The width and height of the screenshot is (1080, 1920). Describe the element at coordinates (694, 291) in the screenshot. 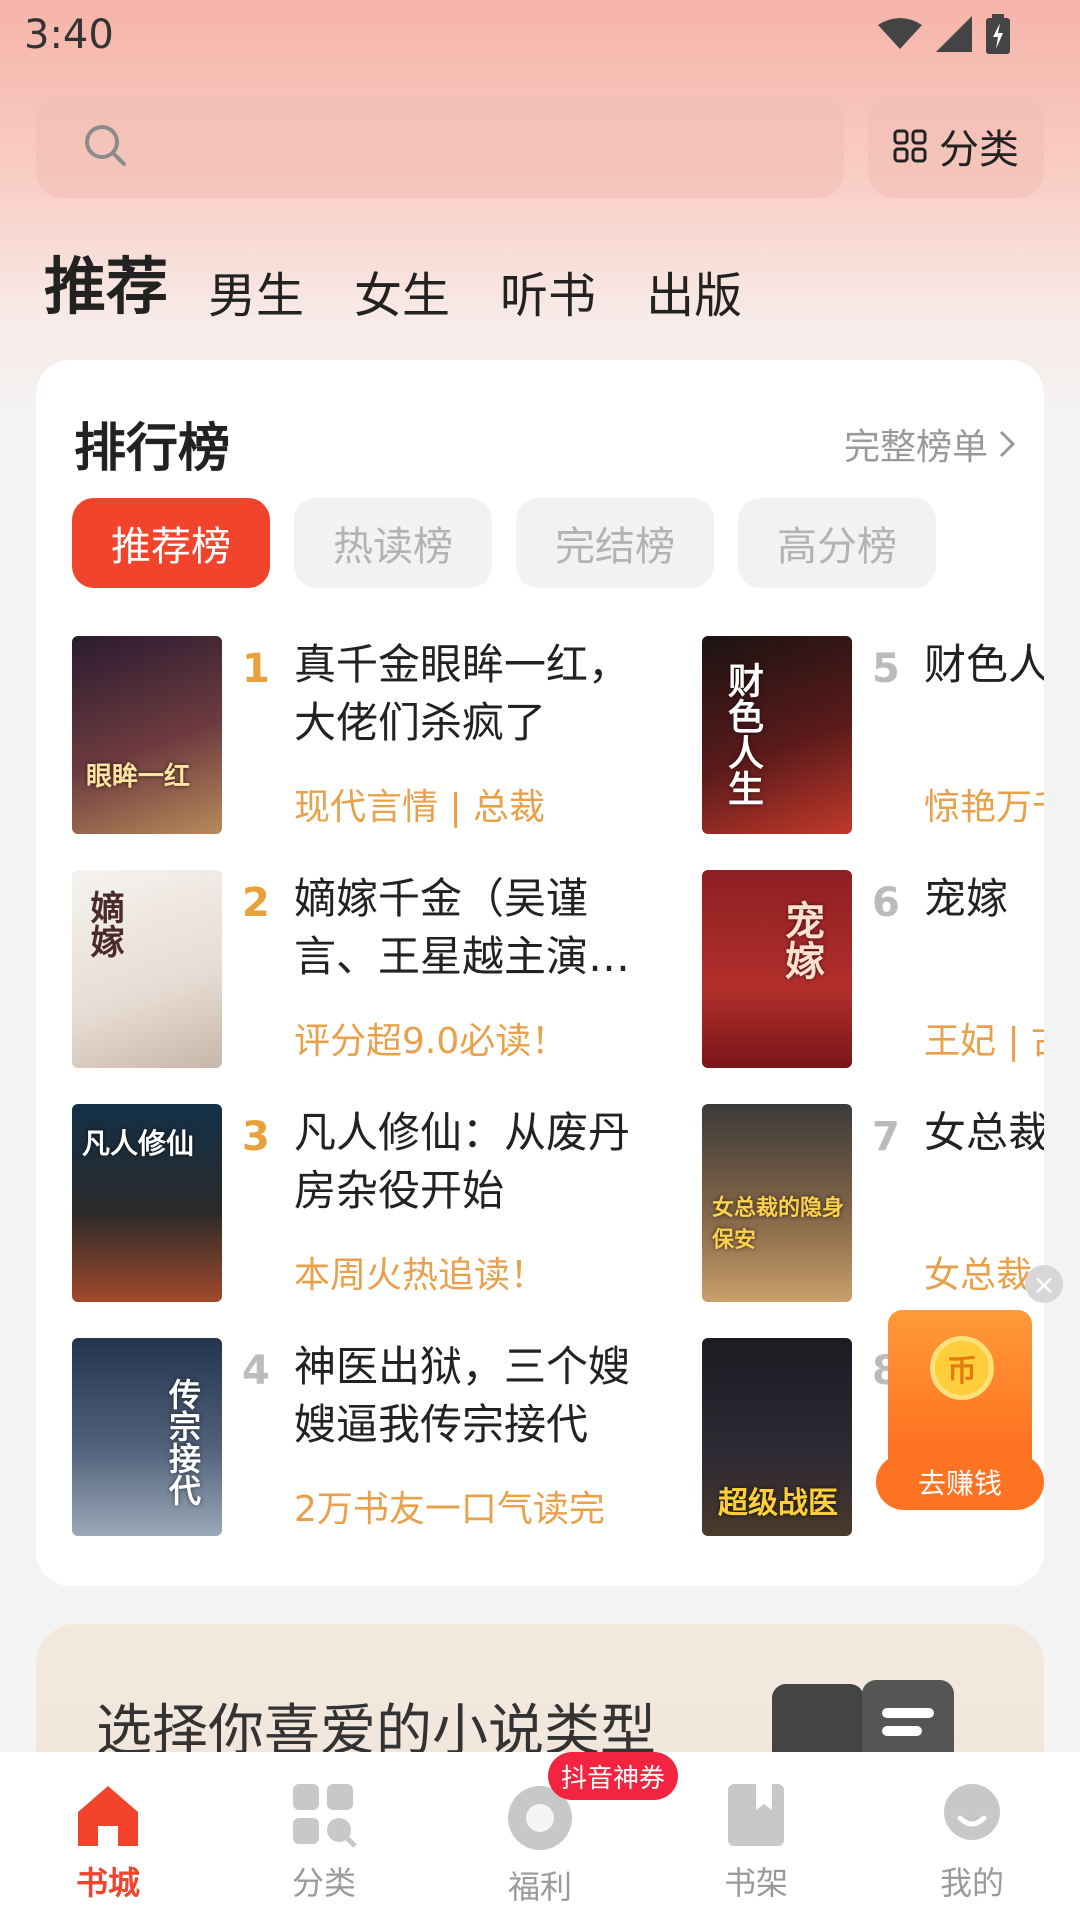

I see `tab-publish: 出版` at that location.